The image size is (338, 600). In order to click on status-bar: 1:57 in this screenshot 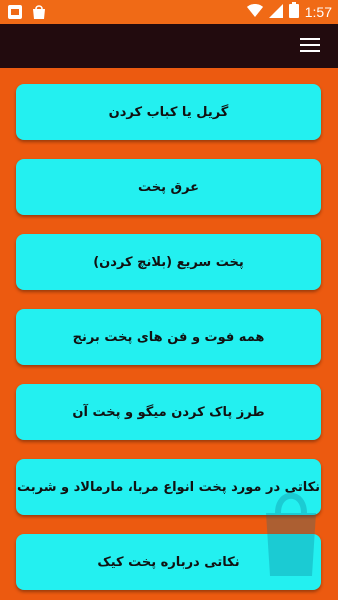, I will do `click(169, 12)`.